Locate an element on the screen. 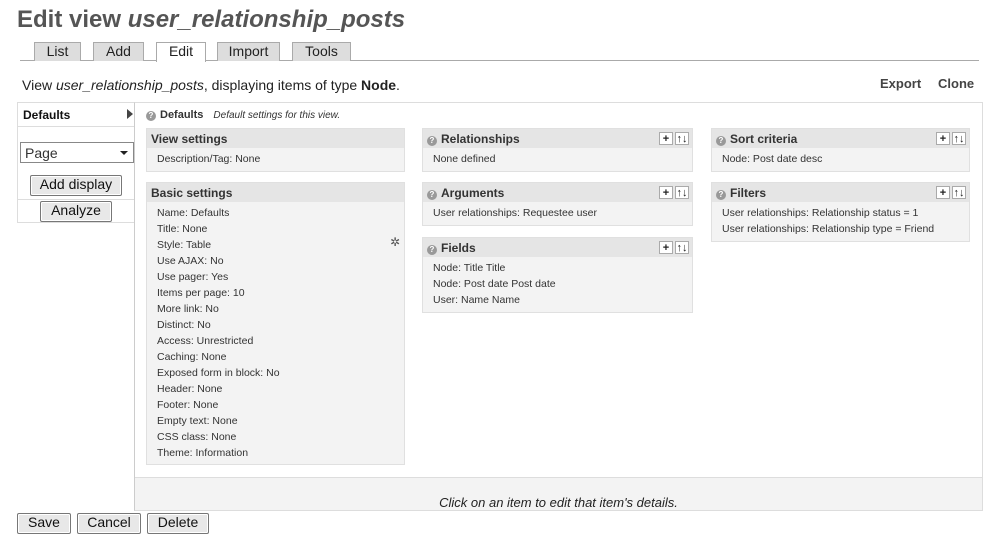 The image size is (999, 543). display-type-select: Page is located at coordinates (77, 152).